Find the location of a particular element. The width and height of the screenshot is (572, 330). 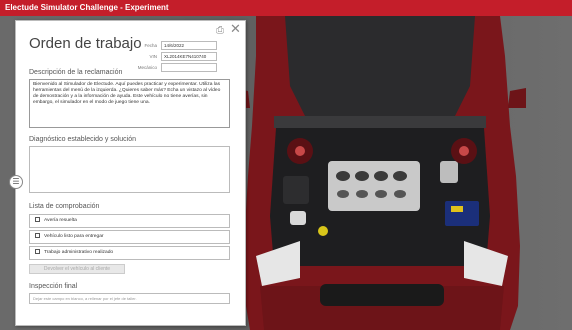

oil-cap is located at coordinates (323, 231).